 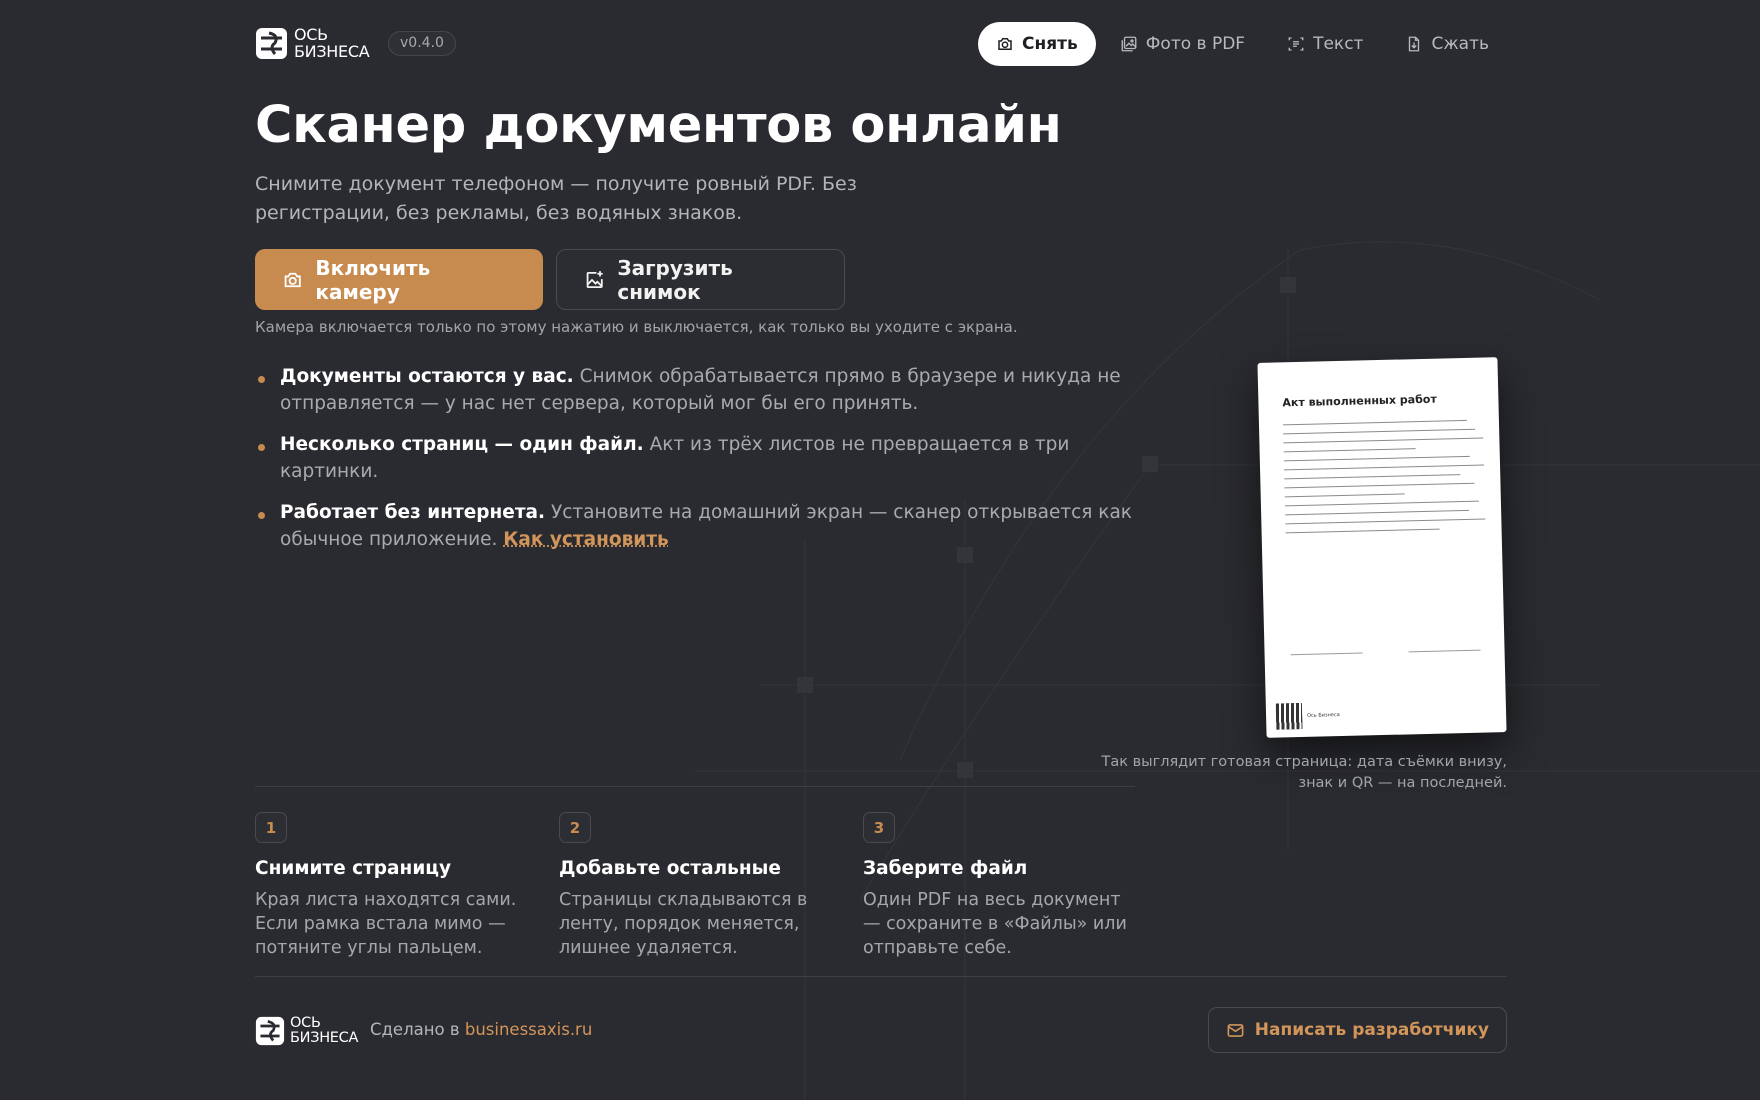 I want to click on nav-item-label: Текст, so click(x=1338, y=44).